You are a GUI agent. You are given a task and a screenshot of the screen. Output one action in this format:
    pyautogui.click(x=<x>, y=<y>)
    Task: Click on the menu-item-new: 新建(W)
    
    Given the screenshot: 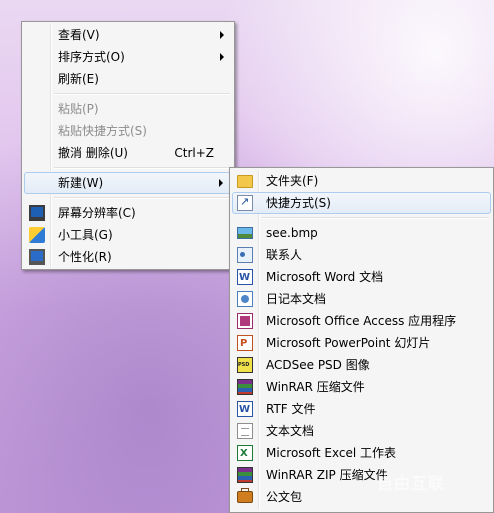 What is the action you would take?
    pyautogui.click(x=128, y=183)
    